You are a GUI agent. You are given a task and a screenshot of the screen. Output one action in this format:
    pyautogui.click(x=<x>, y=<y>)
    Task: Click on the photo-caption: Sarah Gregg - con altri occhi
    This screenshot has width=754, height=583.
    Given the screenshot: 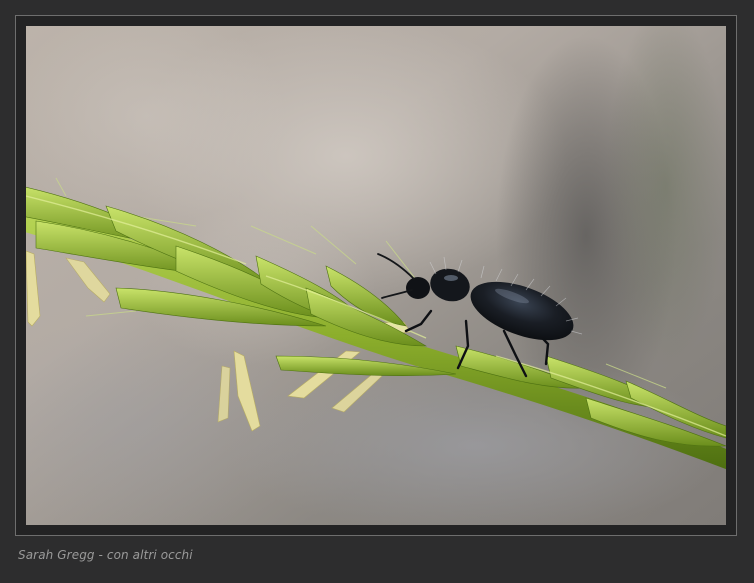 What is the action you would take?
    pyautogui.click(x=105, y=555)
    